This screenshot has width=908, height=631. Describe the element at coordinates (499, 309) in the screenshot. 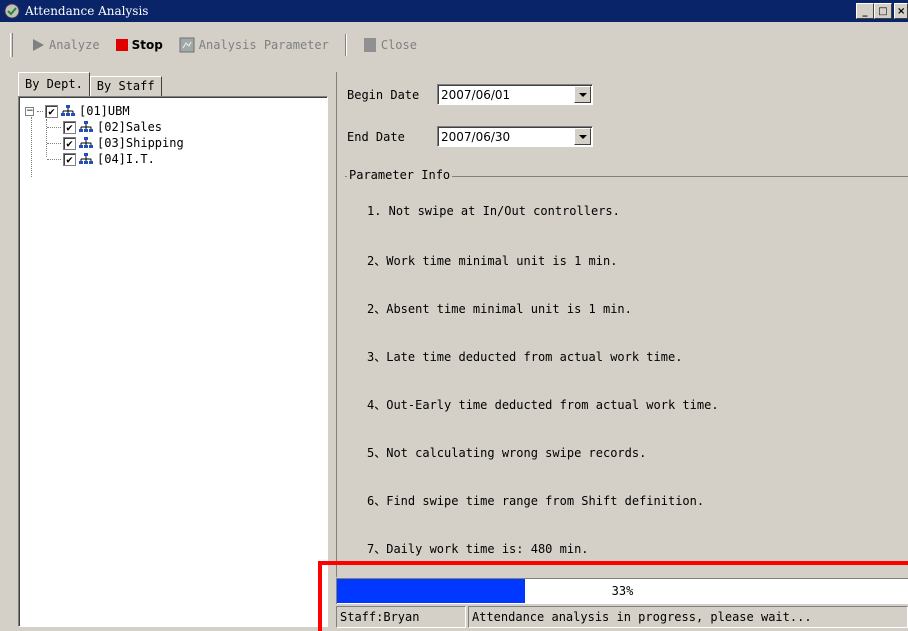

I see `param-line: 2、Absent time minimal unit is 1 min.` at that location.